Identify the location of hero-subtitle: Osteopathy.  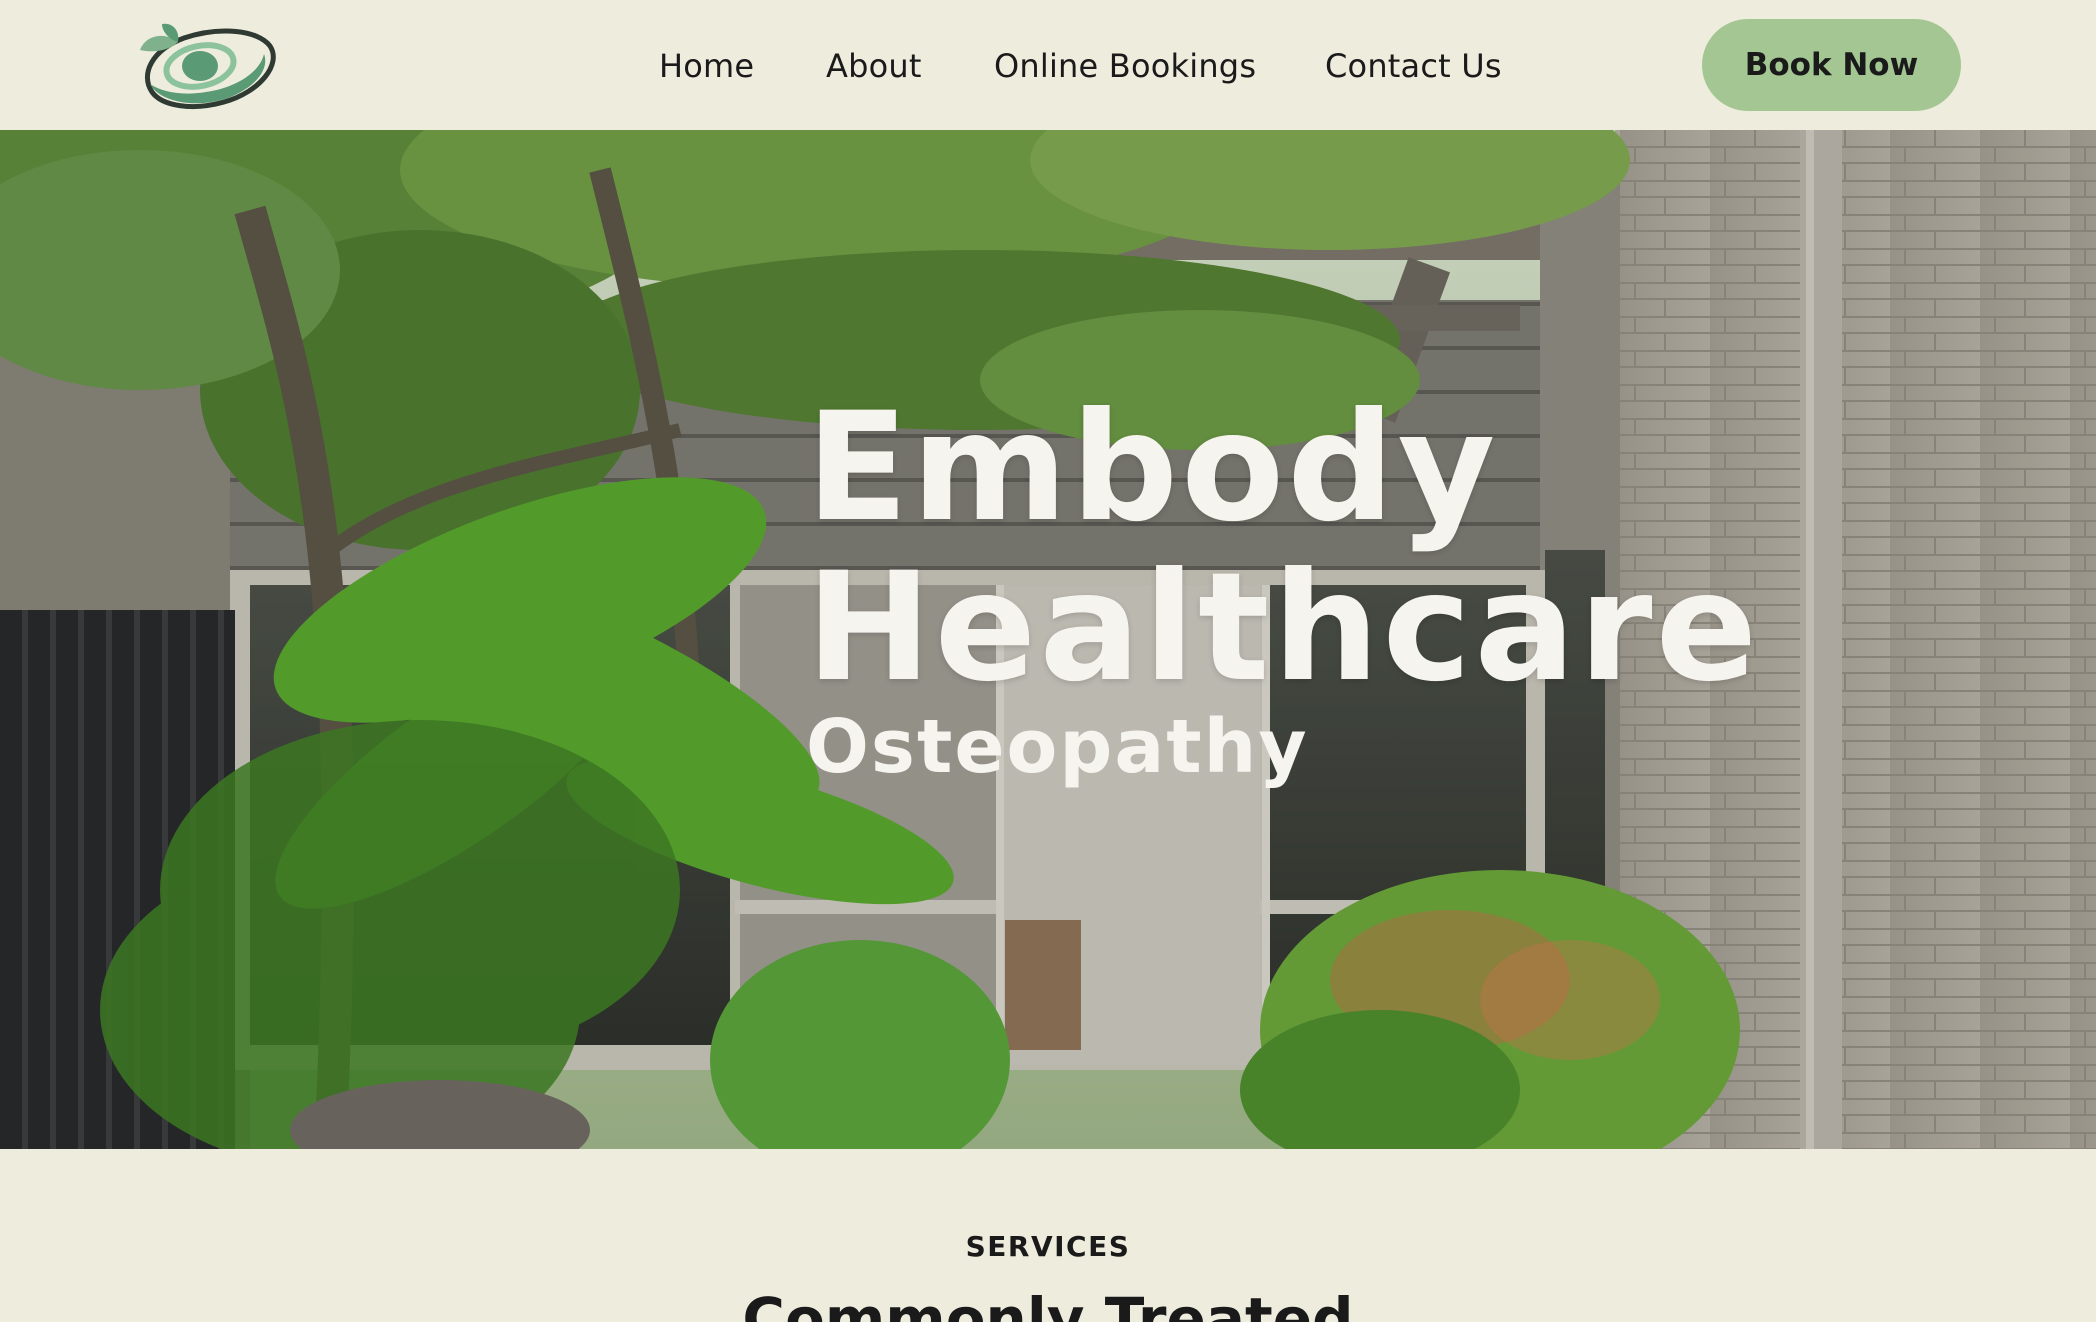
(1057, 747).